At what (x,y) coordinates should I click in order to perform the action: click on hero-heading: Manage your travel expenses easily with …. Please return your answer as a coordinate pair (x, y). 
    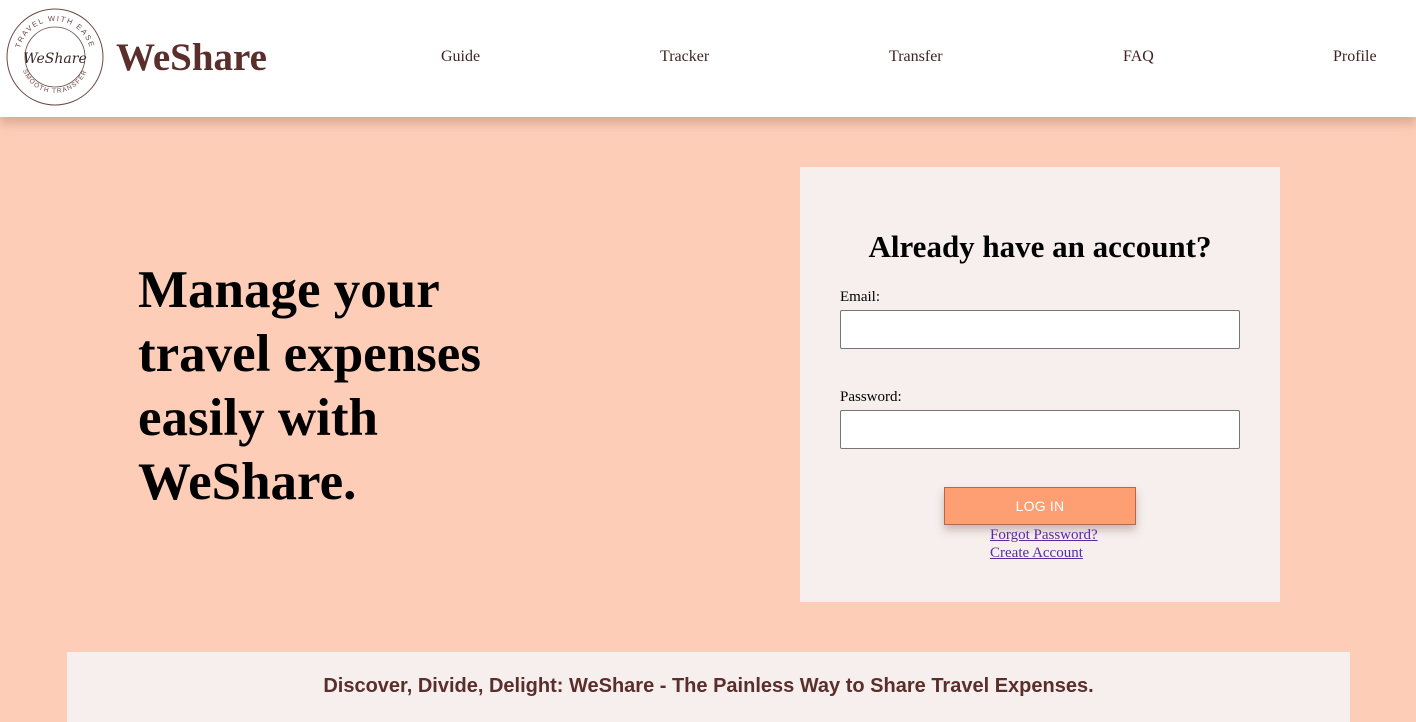
    Looking at the image, I should click on (309, 386).